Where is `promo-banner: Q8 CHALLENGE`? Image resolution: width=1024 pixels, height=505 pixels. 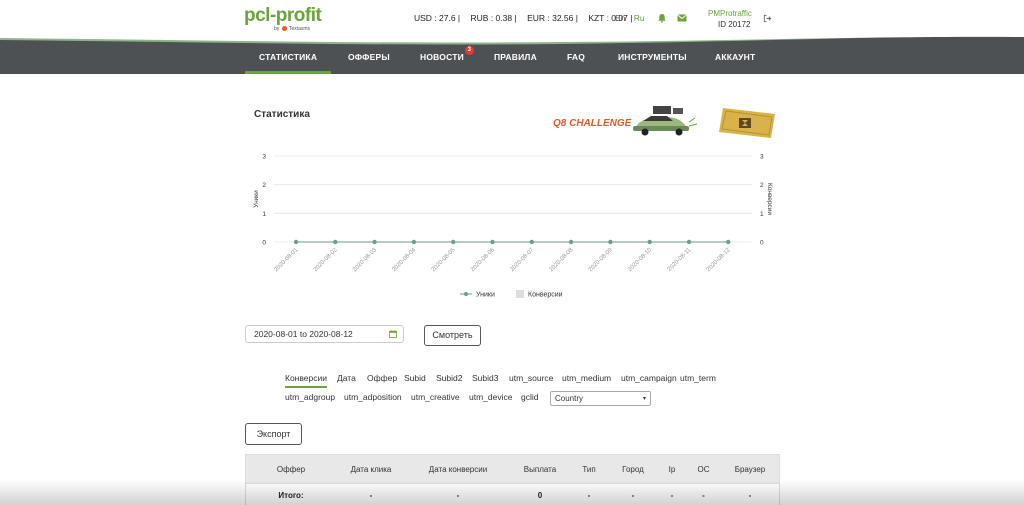
promo-banner: Q8 CHALLENGE is located at coordinates (668, 122).